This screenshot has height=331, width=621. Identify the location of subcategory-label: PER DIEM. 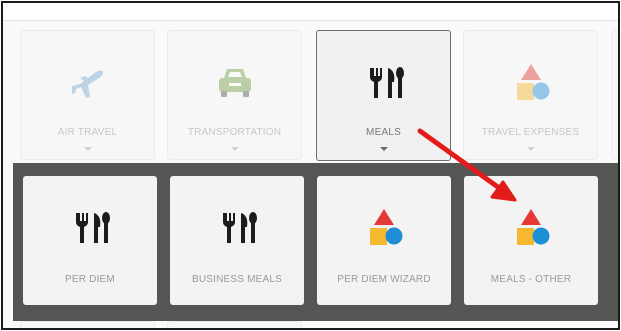
(90, 279).